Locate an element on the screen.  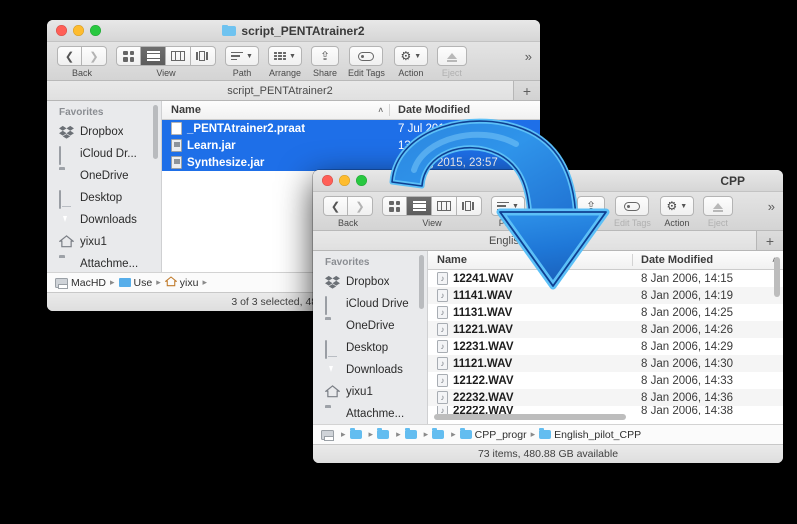
back-new-tab-button: + is located at coordinates (527, 90).